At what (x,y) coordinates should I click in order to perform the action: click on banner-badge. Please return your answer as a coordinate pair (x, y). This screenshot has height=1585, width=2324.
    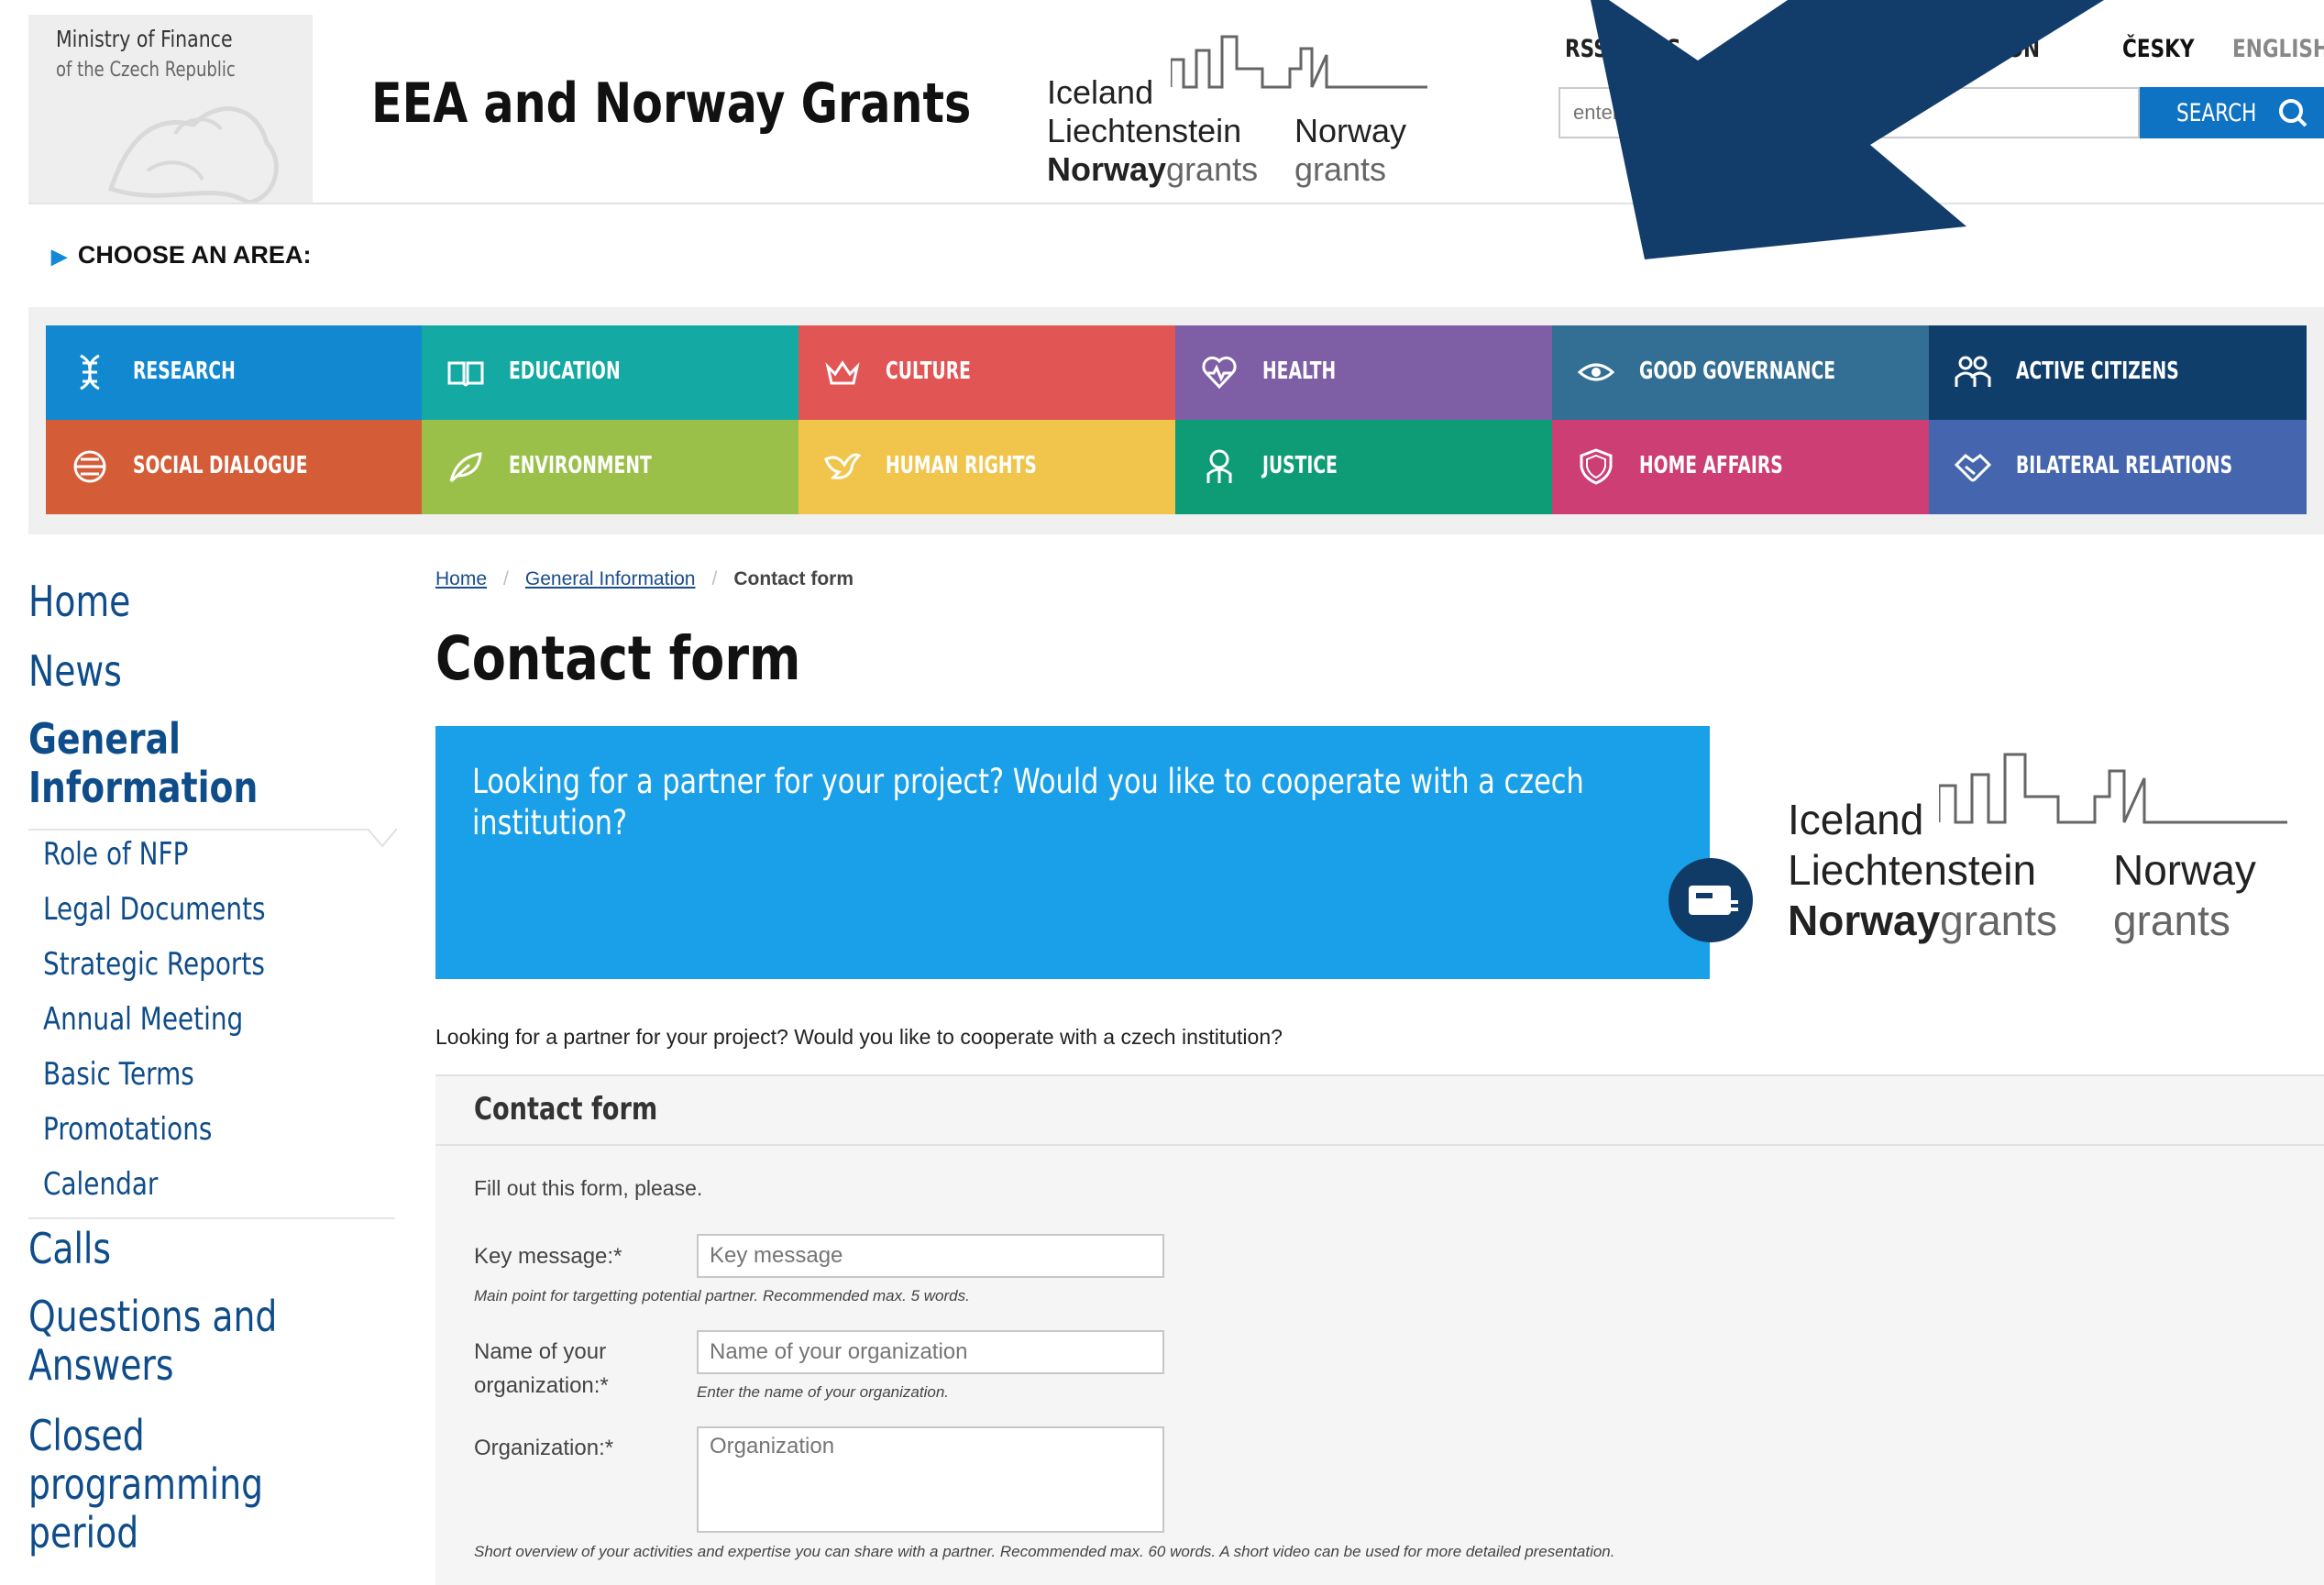
    Looking at the image, I should click on (1711, 900).